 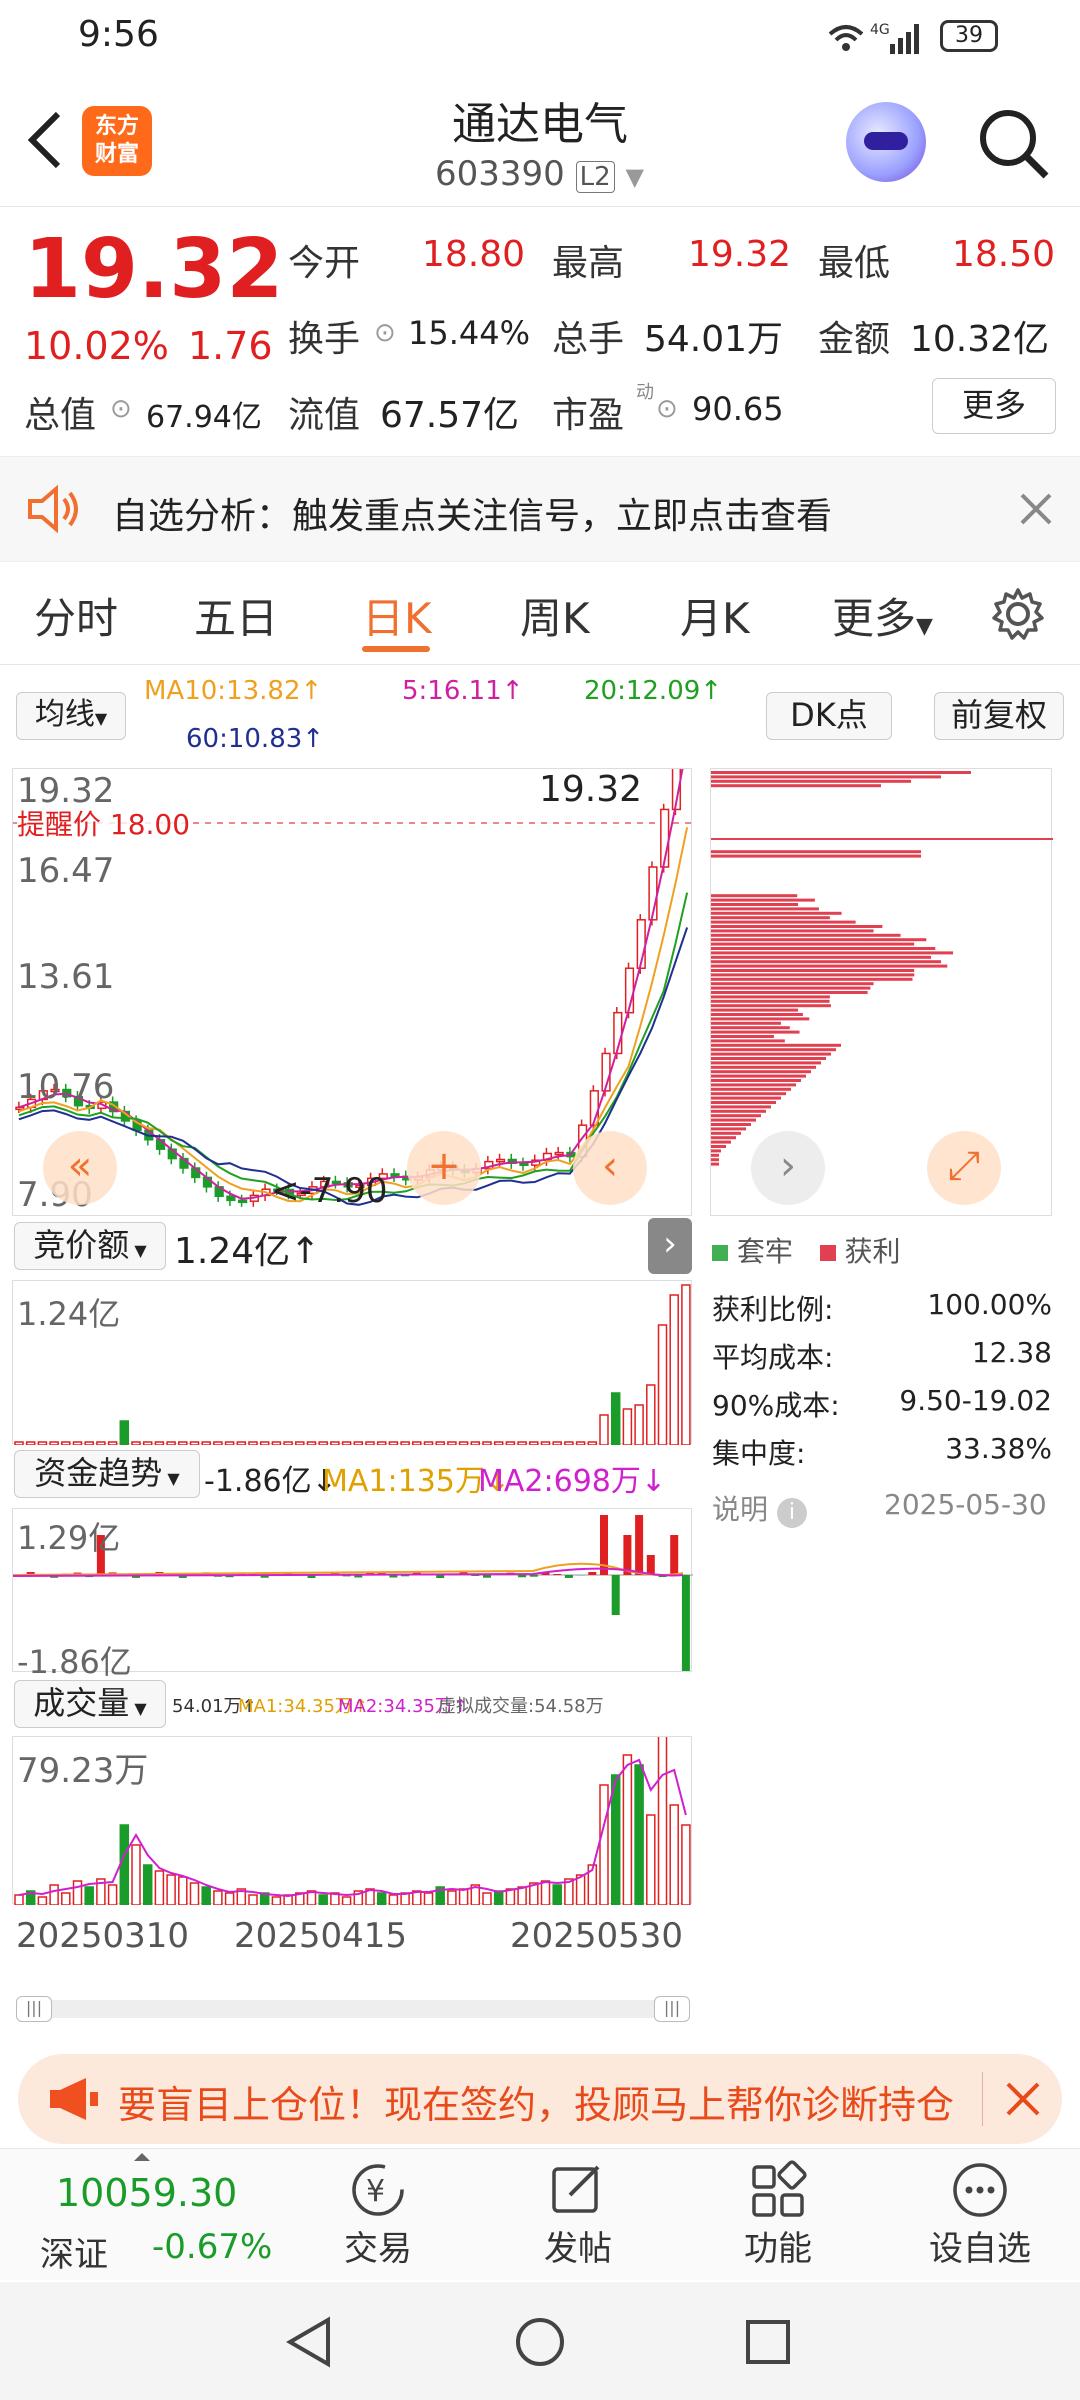 I want to click on scroll-left-fast-icon: «, so click(x=80, y=1168).